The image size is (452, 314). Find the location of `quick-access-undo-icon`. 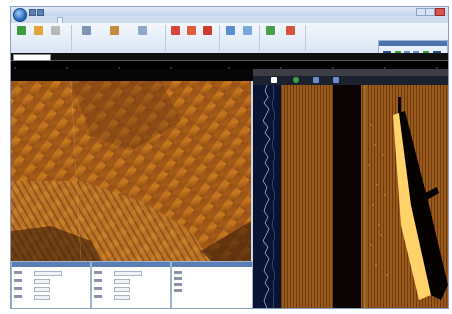

quick-access-undo-icon is located at coordinates (40, 12).